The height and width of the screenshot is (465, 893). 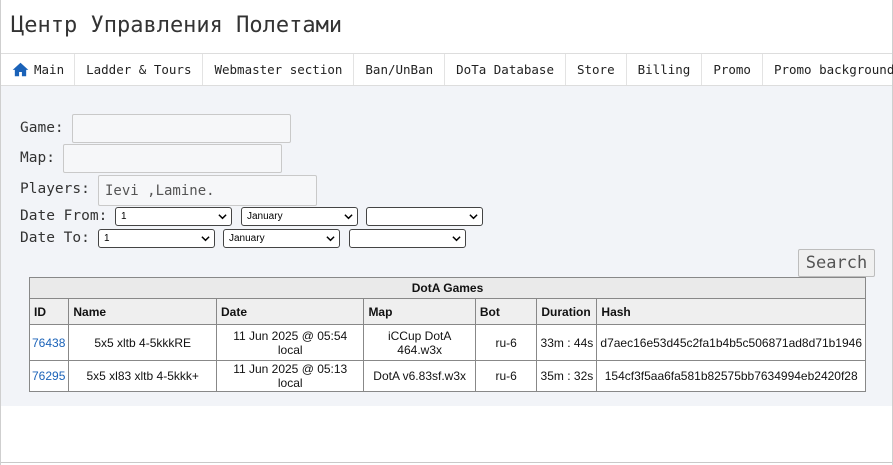 I want to click on table-caption: DotA Games, so click(x=447, y=288).